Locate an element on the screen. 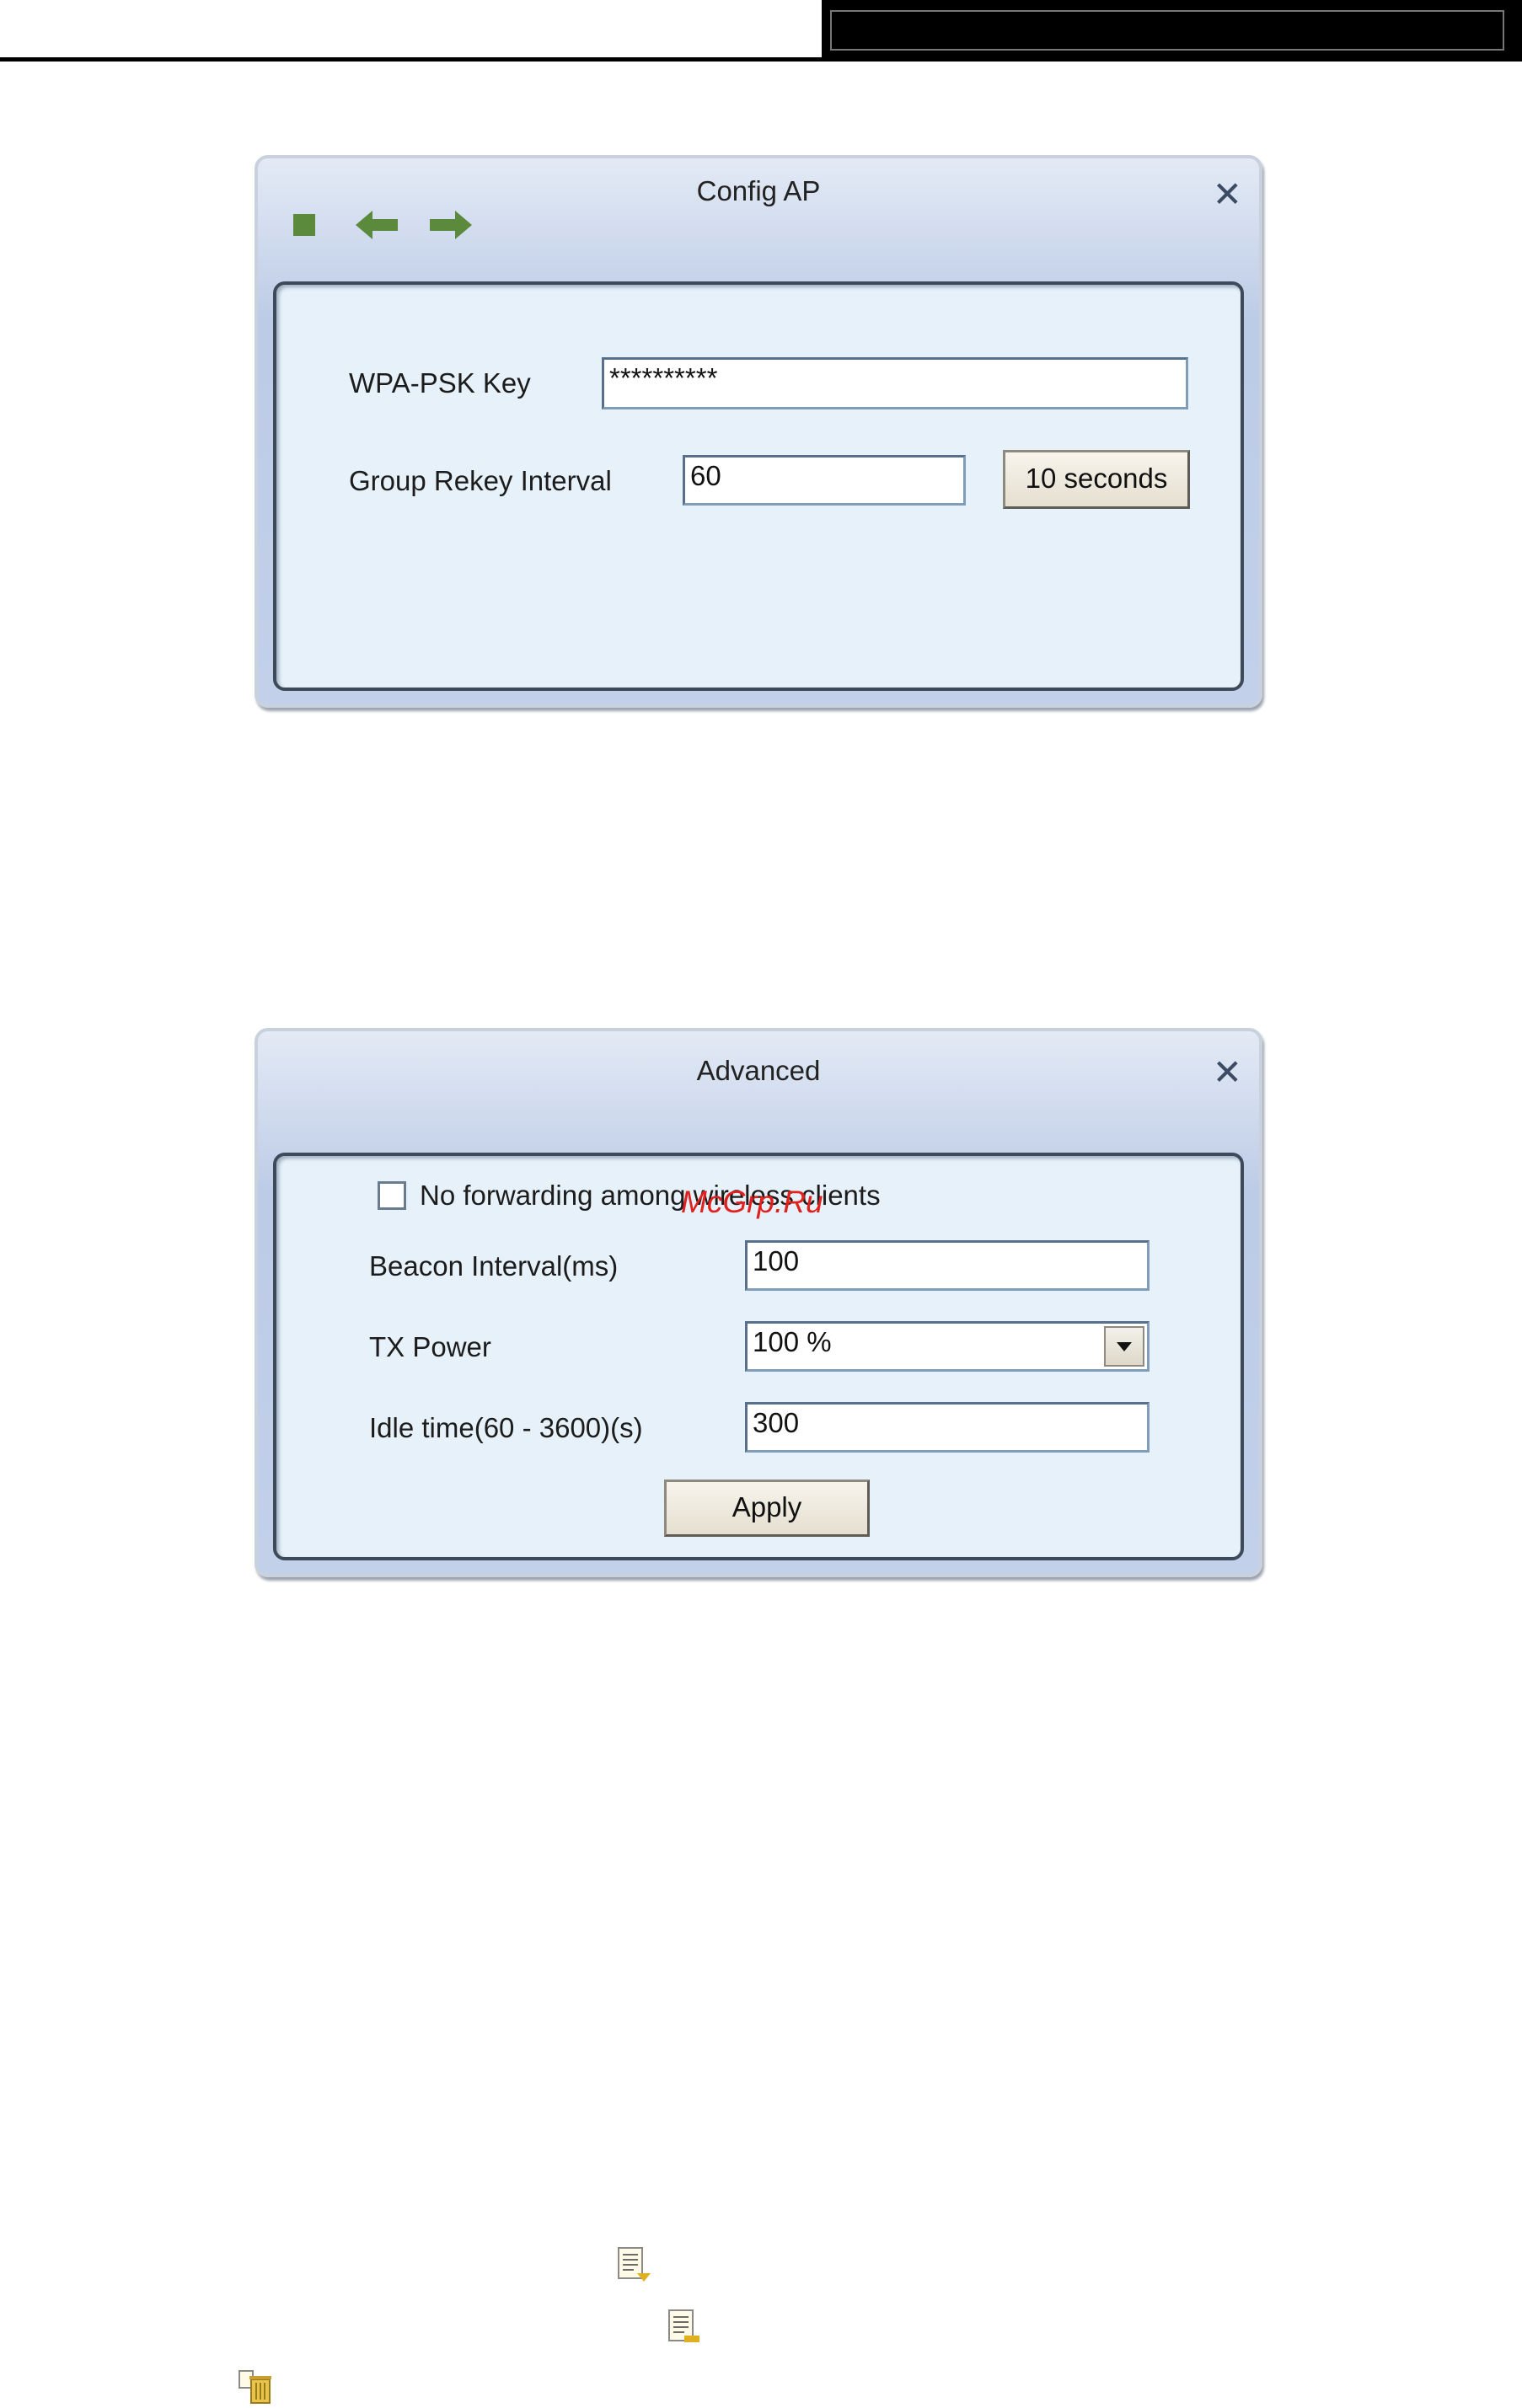 The width and height of the screenshot is (1522, 2408). apply-button: Apply is located at coordinates (767, 1508).